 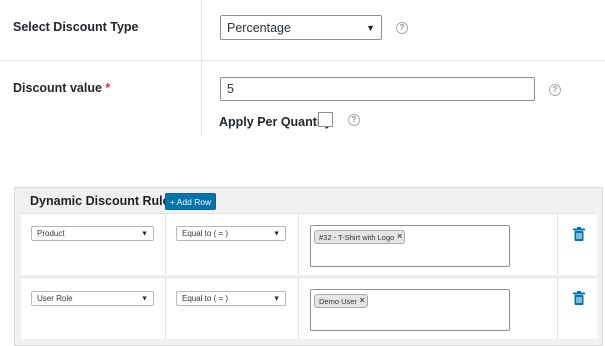 I want to click on rule-field-value: Product, so click(x=51, y=233).